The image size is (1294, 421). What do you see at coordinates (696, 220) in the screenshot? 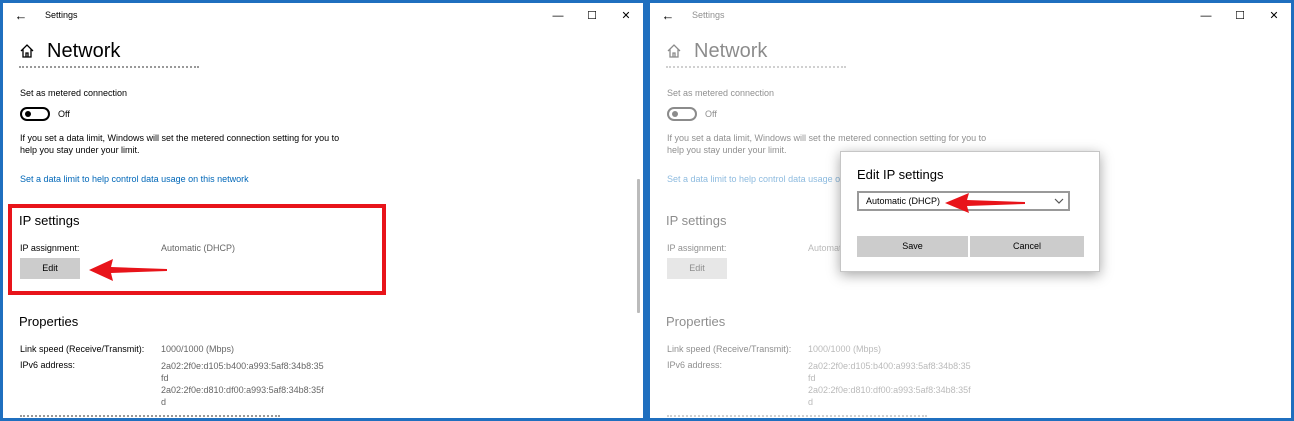
I see `ip-settings-heading: IP settings` at bounding box center [696, 220].